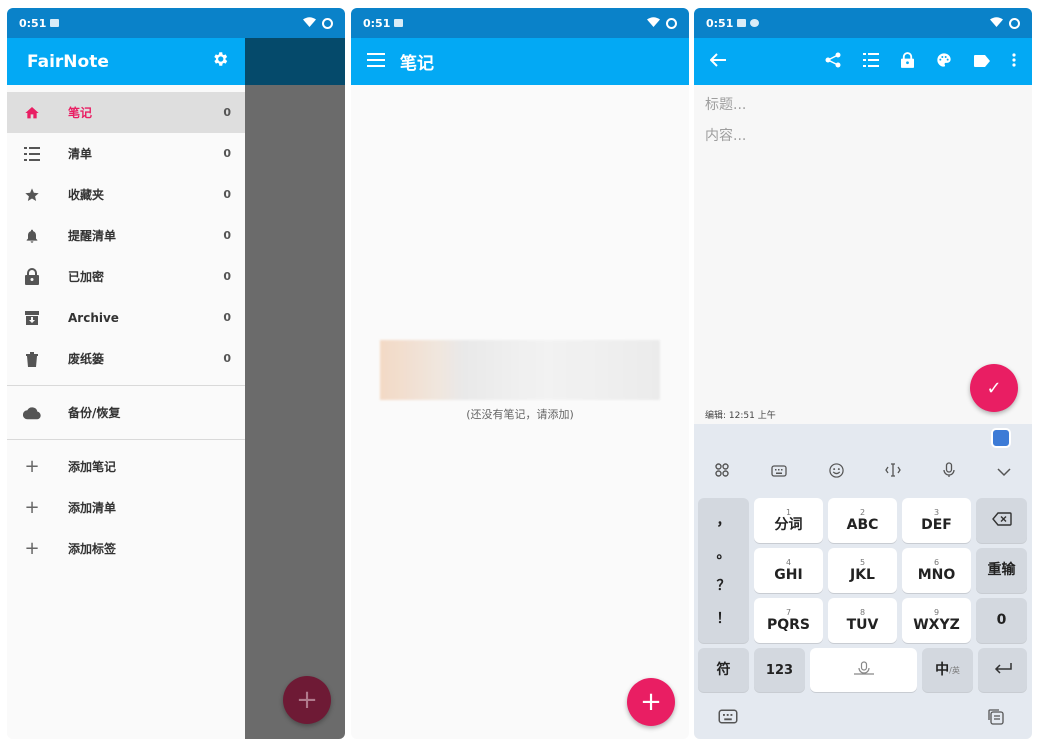 The width and height of the screenshot is (1038, 746). Describe the element at coordinates (32, 236) in the screenshot. I see `bell-icon` at that location.